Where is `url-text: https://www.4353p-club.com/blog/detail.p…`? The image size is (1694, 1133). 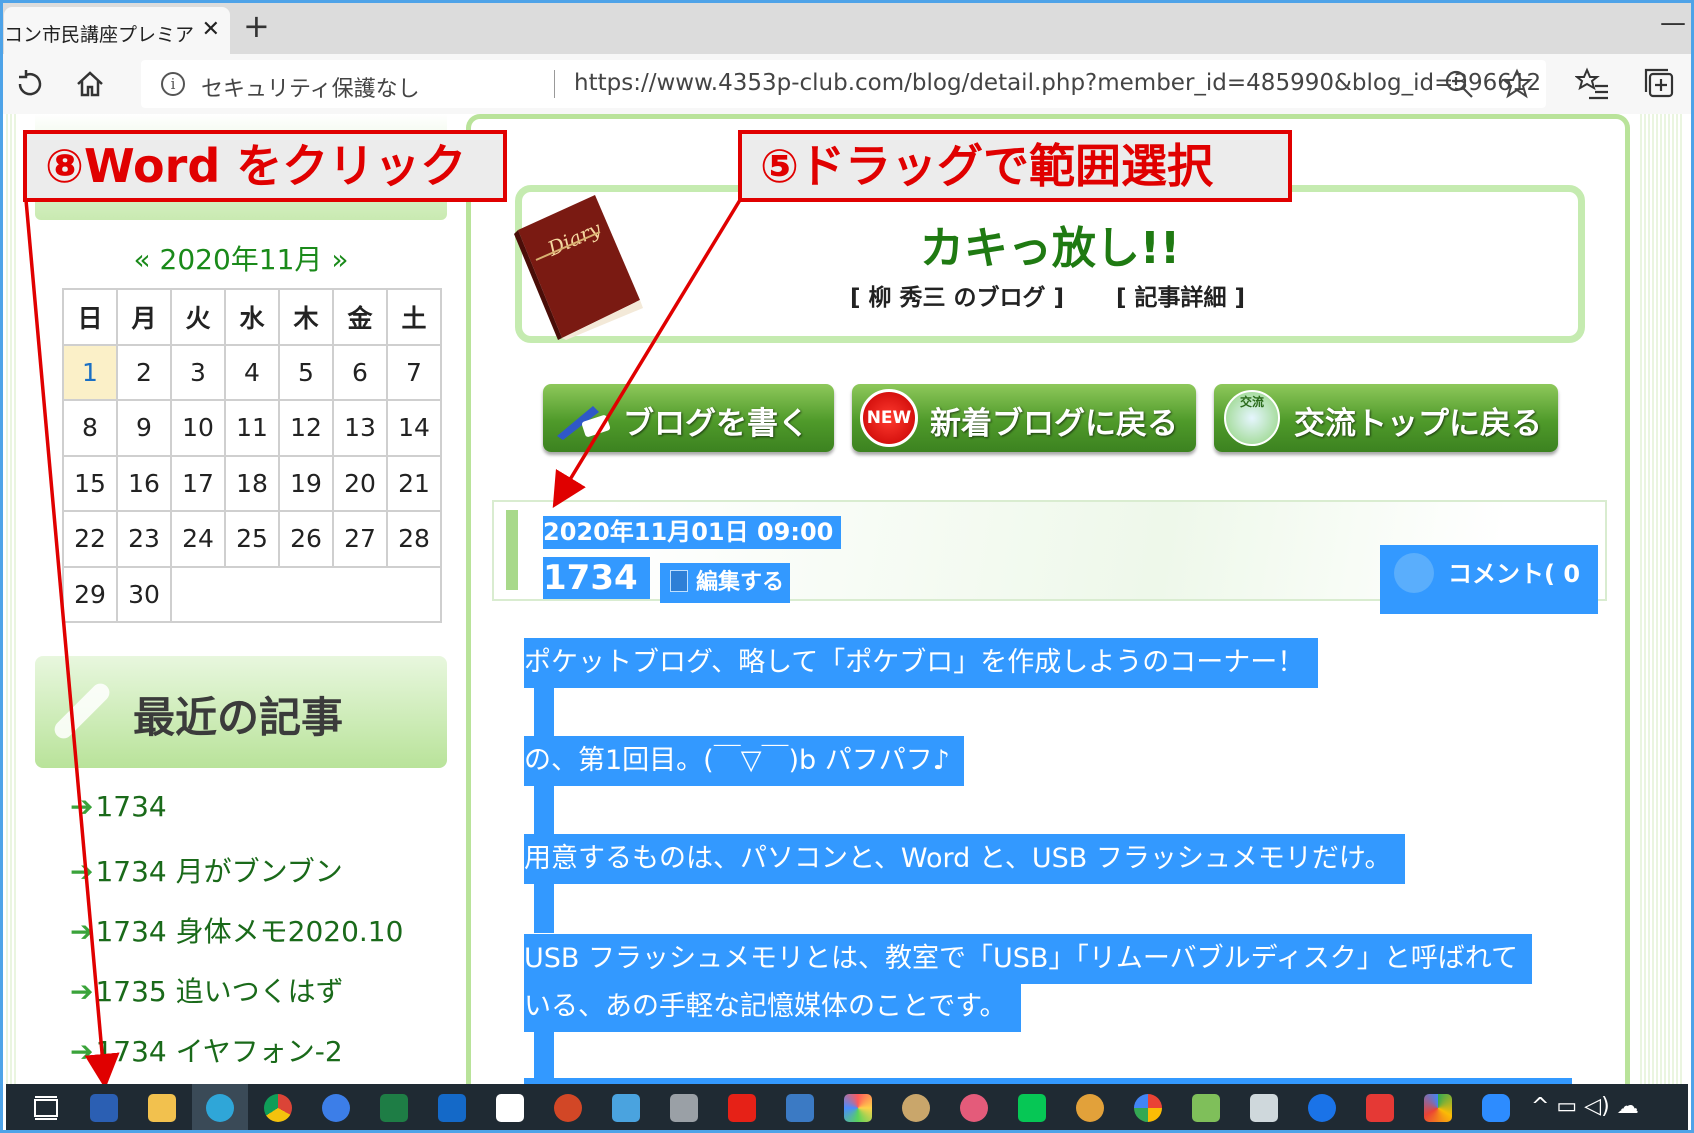 url-text: https://www.4353p-club.com/blog/detail.p… is located at coordinates (1057, 83).